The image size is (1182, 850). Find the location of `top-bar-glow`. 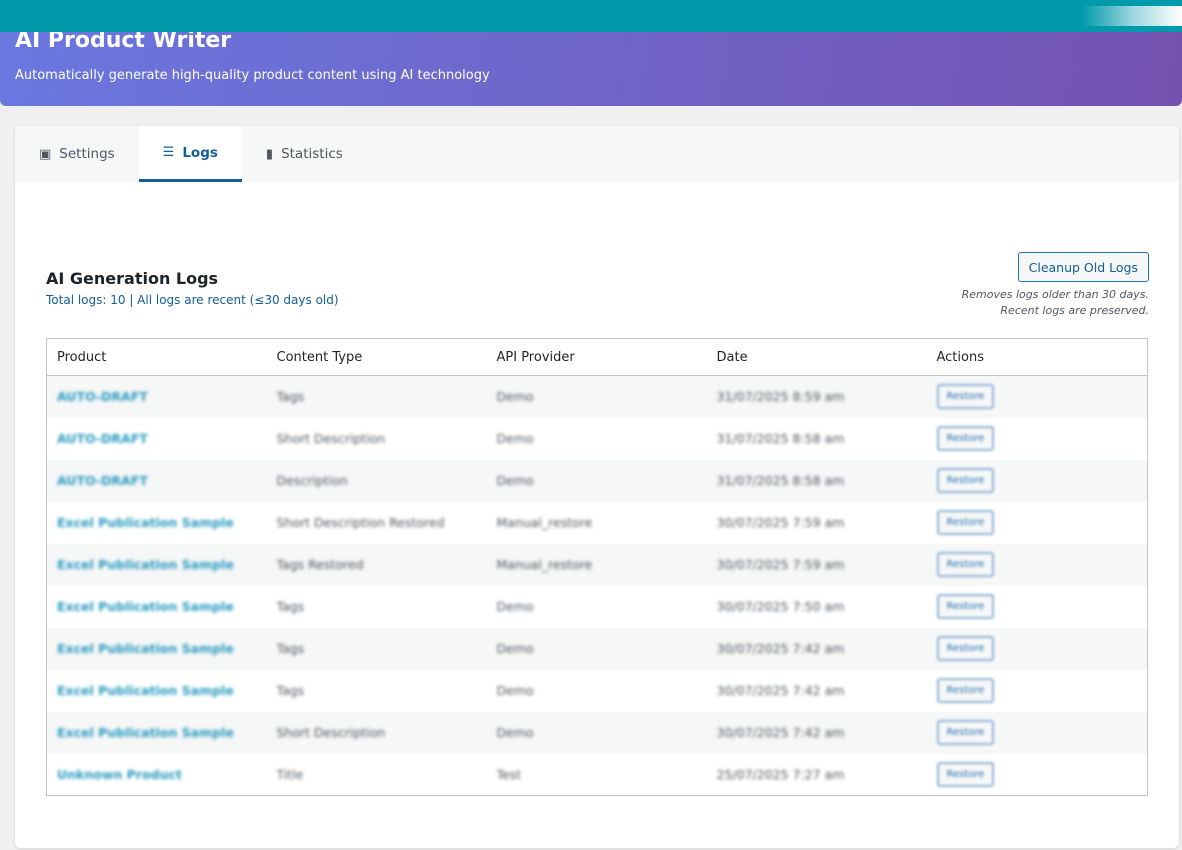

top-bar-glow is located at coordinates (1132, 16).